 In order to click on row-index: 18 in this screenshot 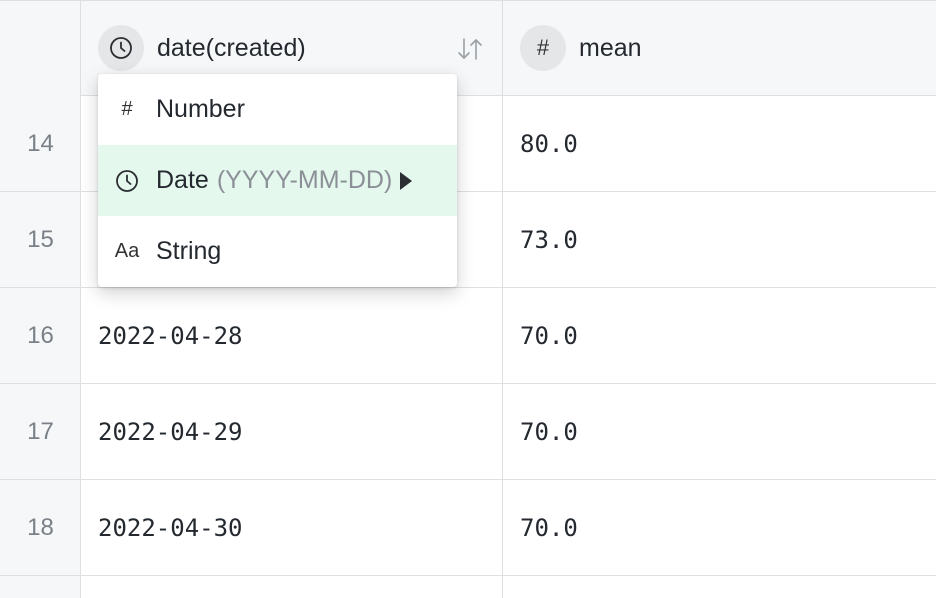, I will do `click(40, 527)`.